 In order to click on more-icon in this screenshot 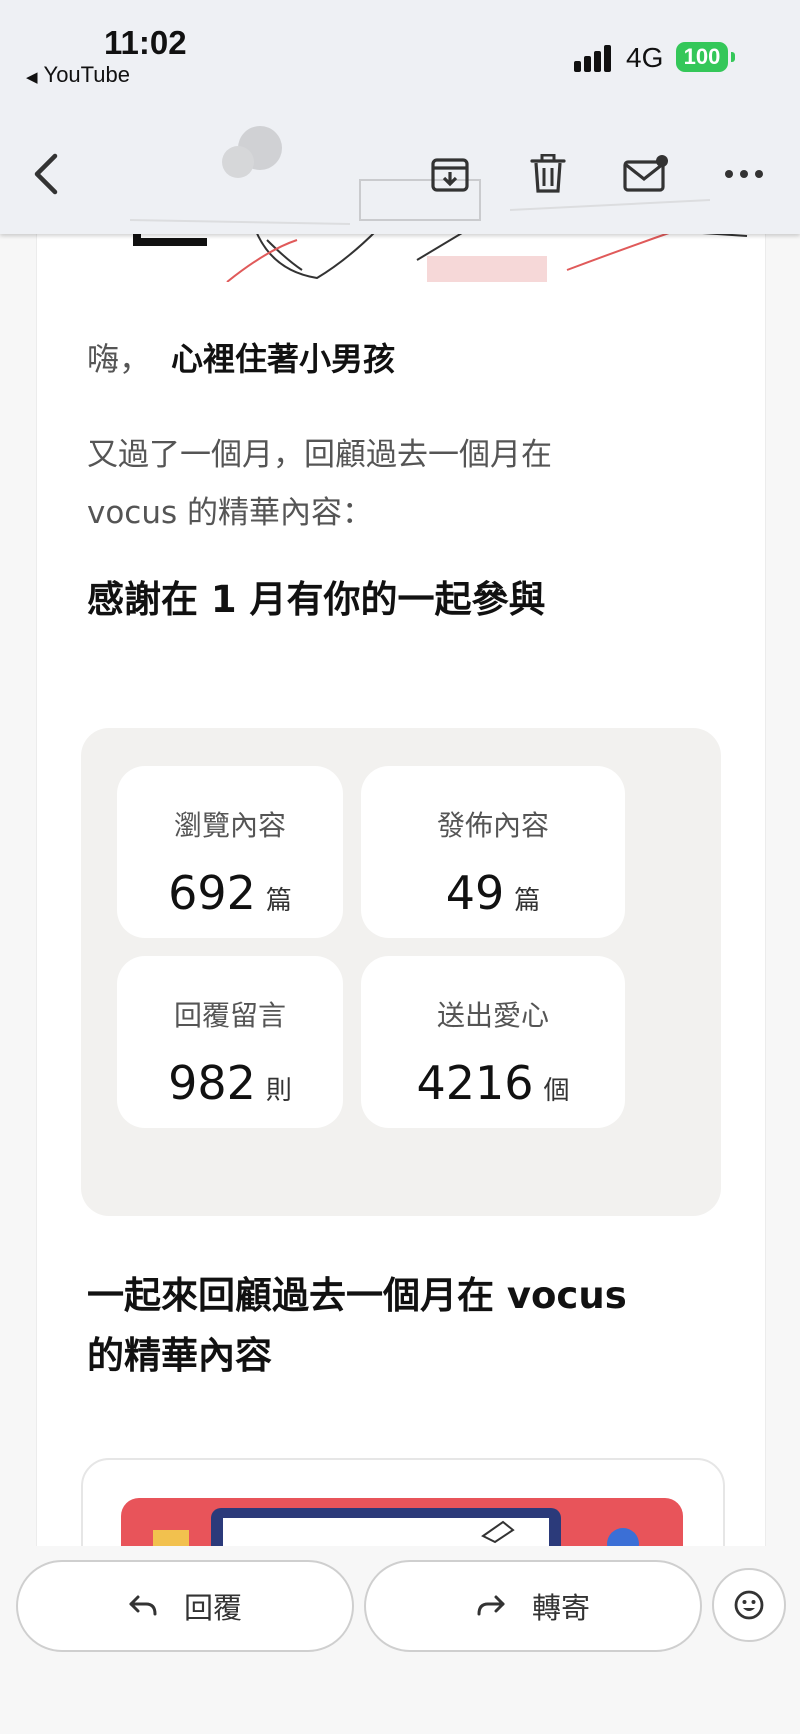, I will do `click(744, 174)`.